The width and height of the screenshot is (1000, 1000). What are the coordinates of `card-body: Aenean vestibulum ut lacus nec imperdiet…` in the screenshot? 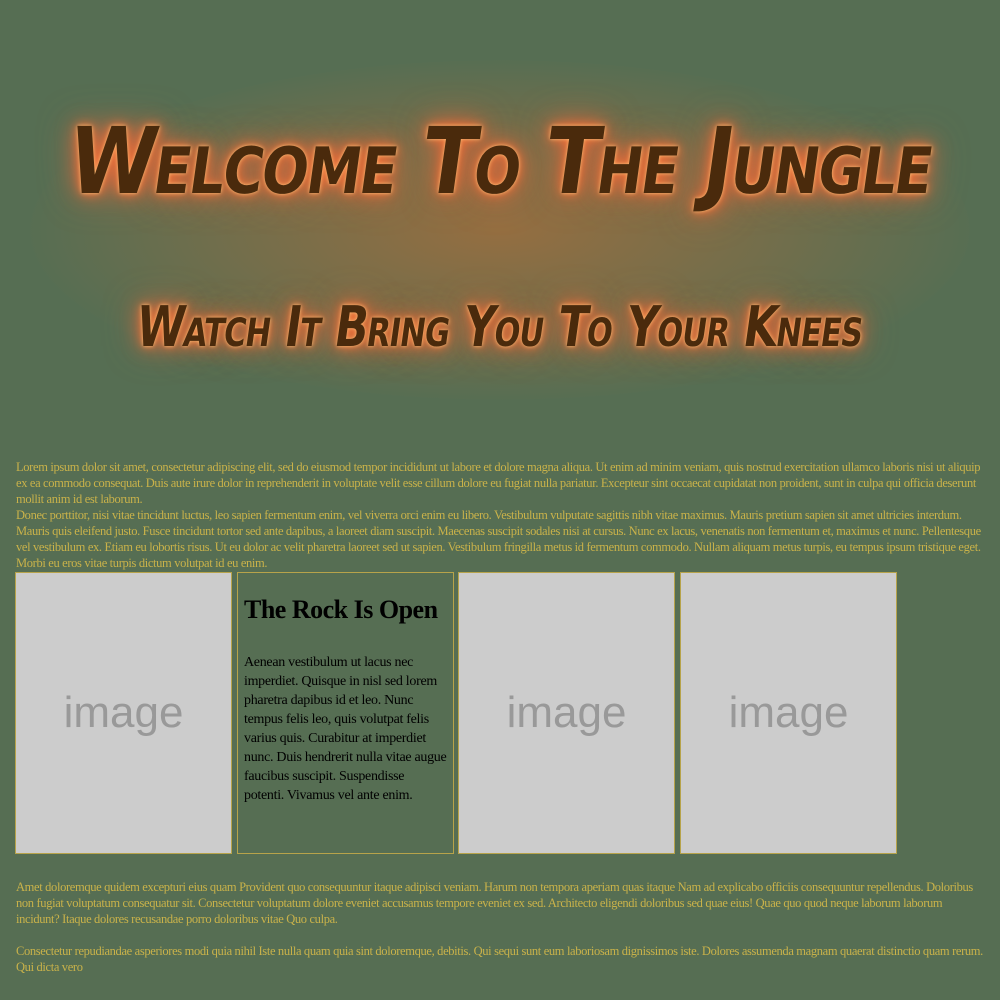 It's located at (345, 729).